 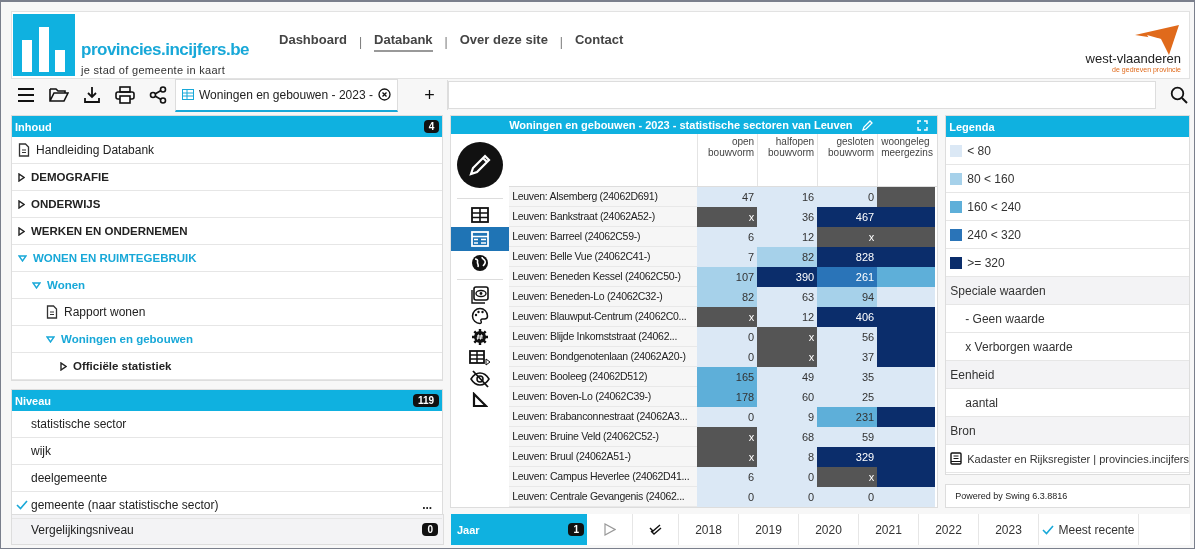 I want to click on table-cell: 94, so click(x=847, y=297).